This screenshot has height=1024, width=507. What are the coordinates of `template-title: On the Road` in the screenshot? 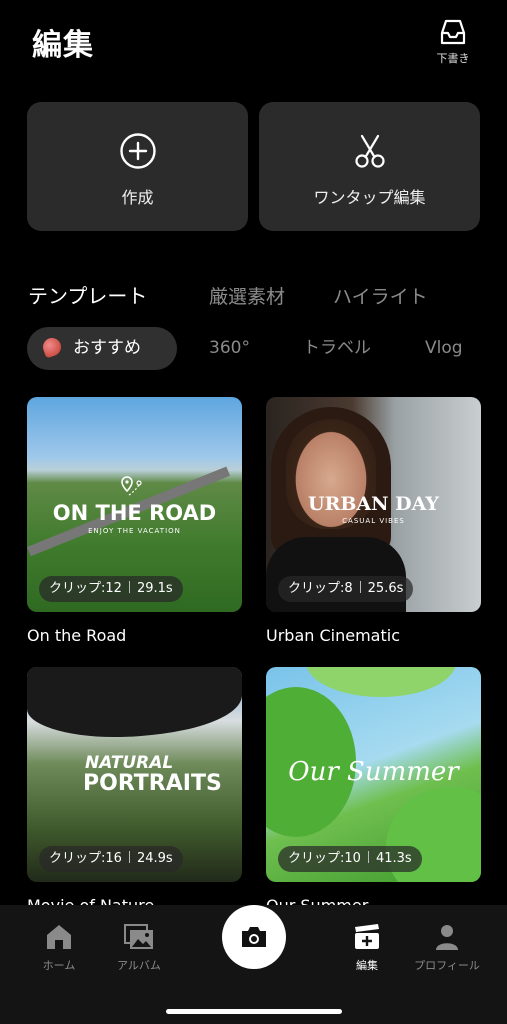 It's located at (76, 635).